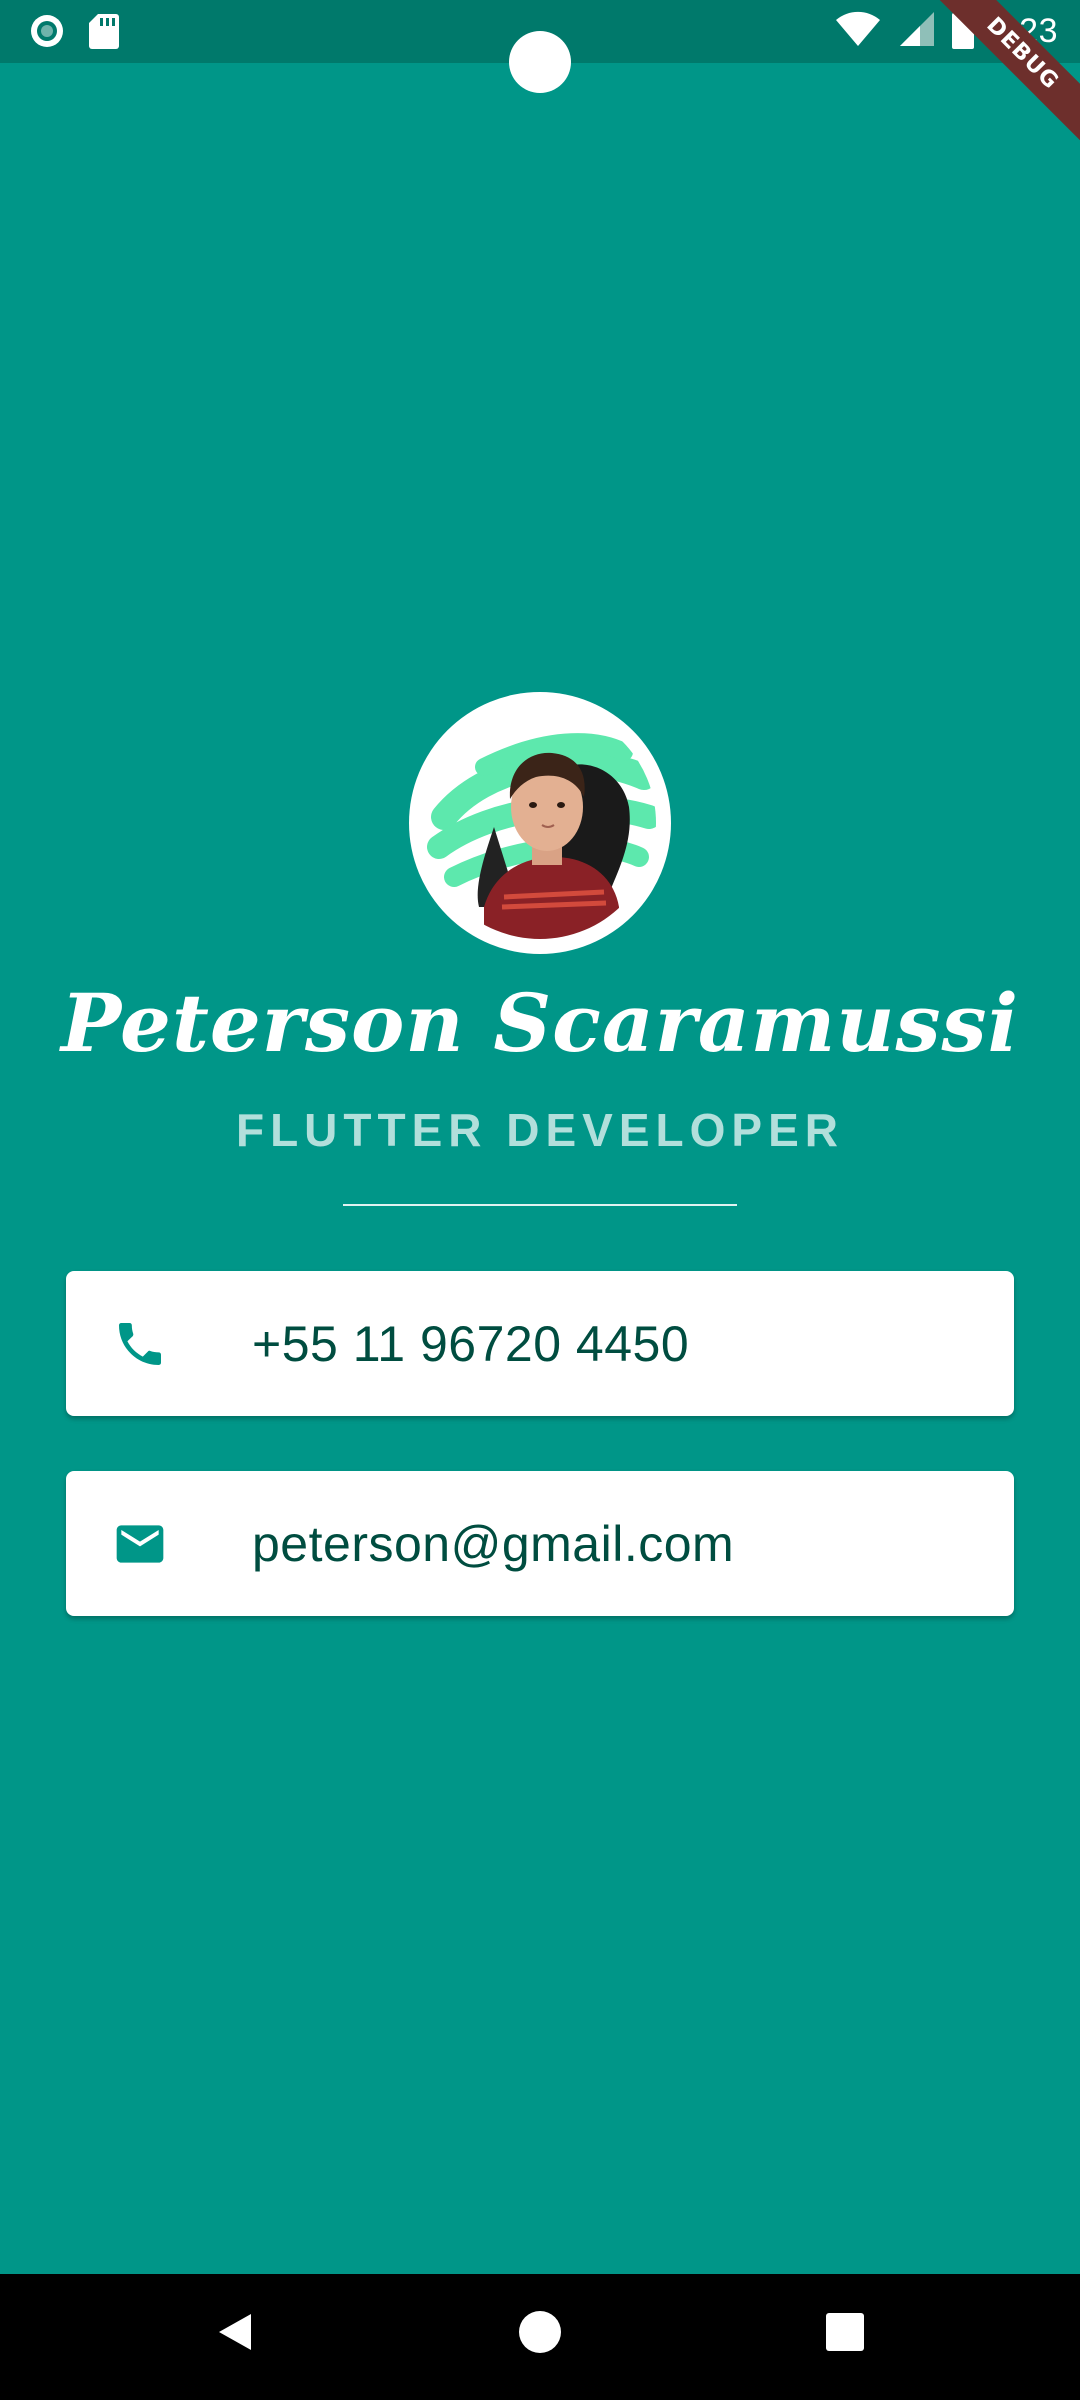 This screenshot has height=2400, width=1080. Describe the element at coordinates (471, 1343) in the screenshot. I see `phone-number: +55 11 96720 4450` at that location.